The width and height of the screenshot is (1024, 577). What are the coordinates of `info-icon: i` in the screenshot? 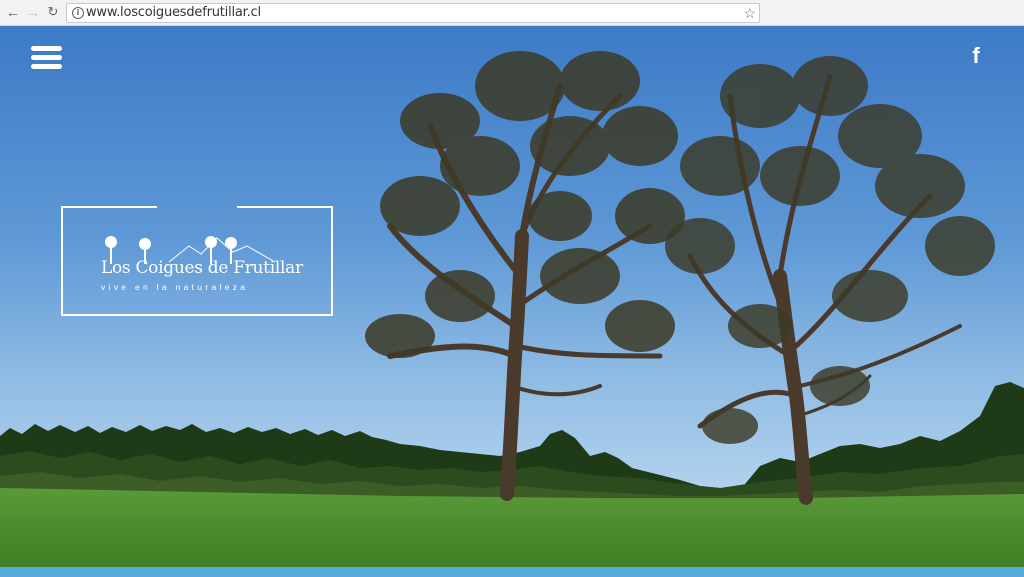 It's located at (78, 13).